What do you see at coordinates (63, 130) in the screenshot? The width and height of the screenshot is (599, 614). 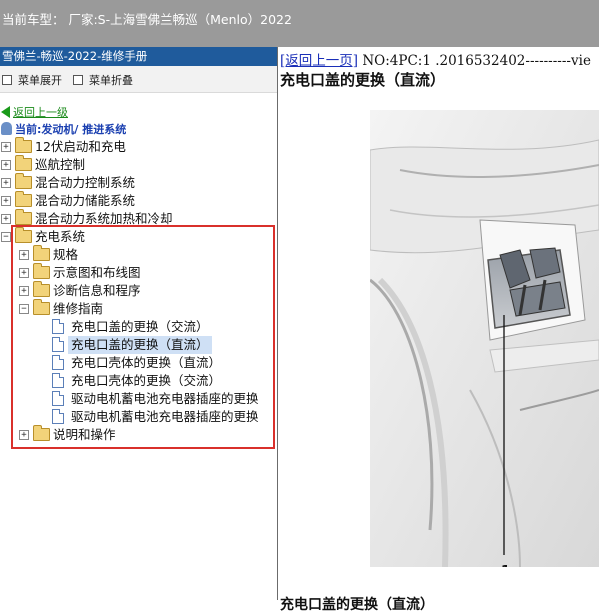 I see `current-location: 当前:发动机/ 推进系统` at bounding box center [63, 130].